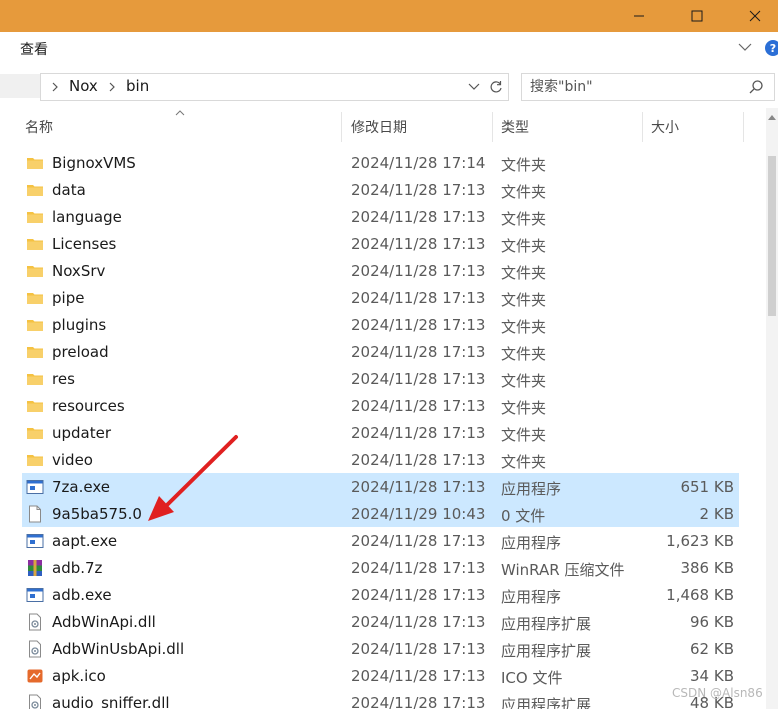 Image resolution: width=778 pixels, height=709 pixels. I want to click on menu-view: 查看, so click(34, 49).